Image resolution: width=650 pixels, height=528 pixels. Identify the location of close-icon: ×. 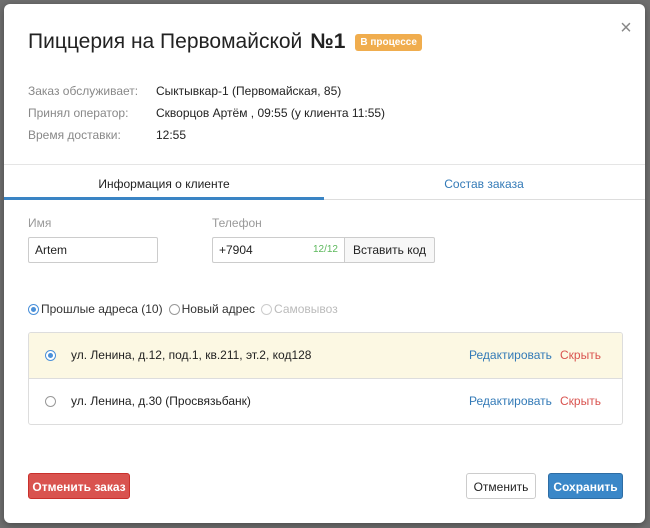
(626, 28).